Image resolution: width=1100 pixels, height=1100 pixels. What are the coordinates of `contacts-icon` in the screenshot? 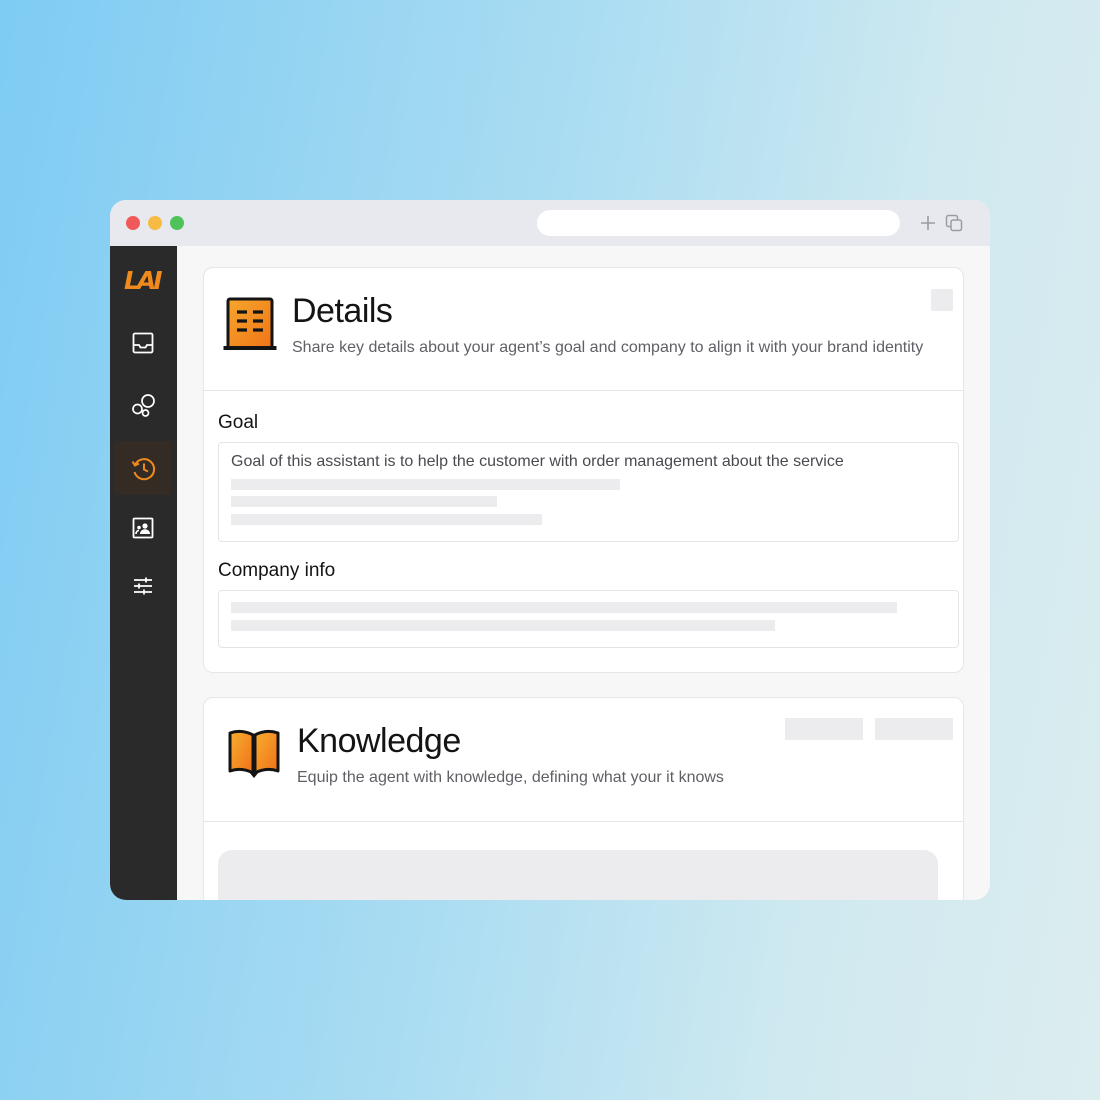 It's located at (143, 528).